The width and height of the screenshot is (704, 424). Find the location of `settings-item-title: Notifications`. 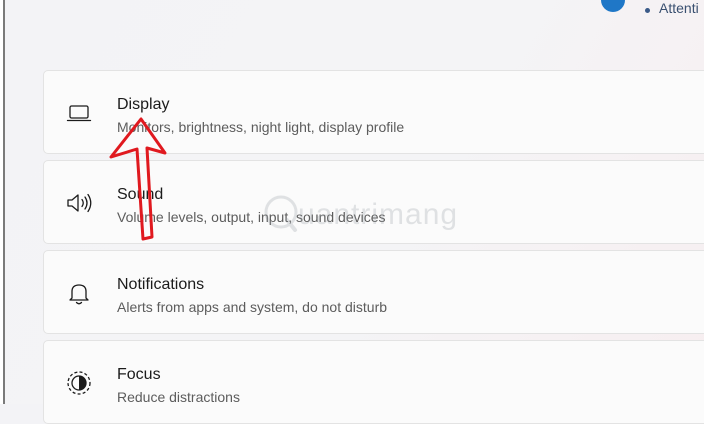

settings-item-title: Notifications is located at coordinates (161, 284).